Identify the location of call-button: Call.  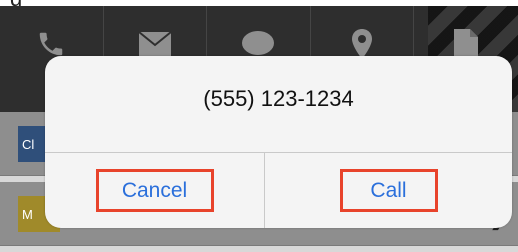
(388, 190).